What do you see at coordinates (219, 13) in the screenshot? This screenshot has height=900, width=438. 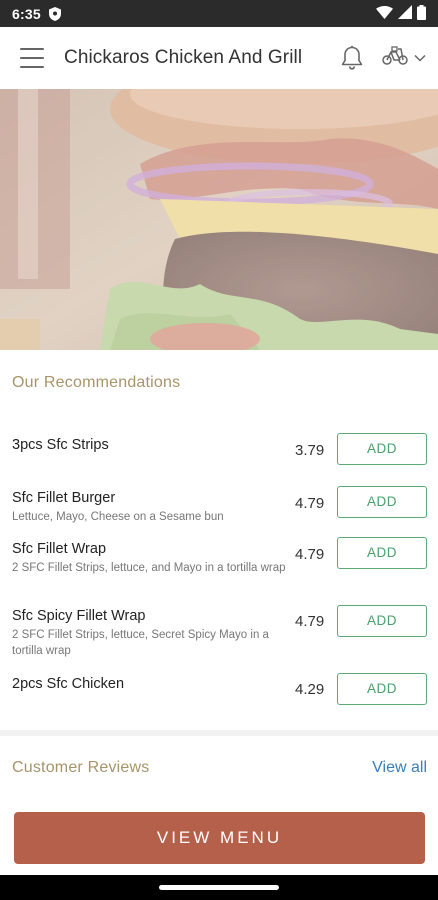 I see `status-bar: 6:35` at bounding box center [219, 13].